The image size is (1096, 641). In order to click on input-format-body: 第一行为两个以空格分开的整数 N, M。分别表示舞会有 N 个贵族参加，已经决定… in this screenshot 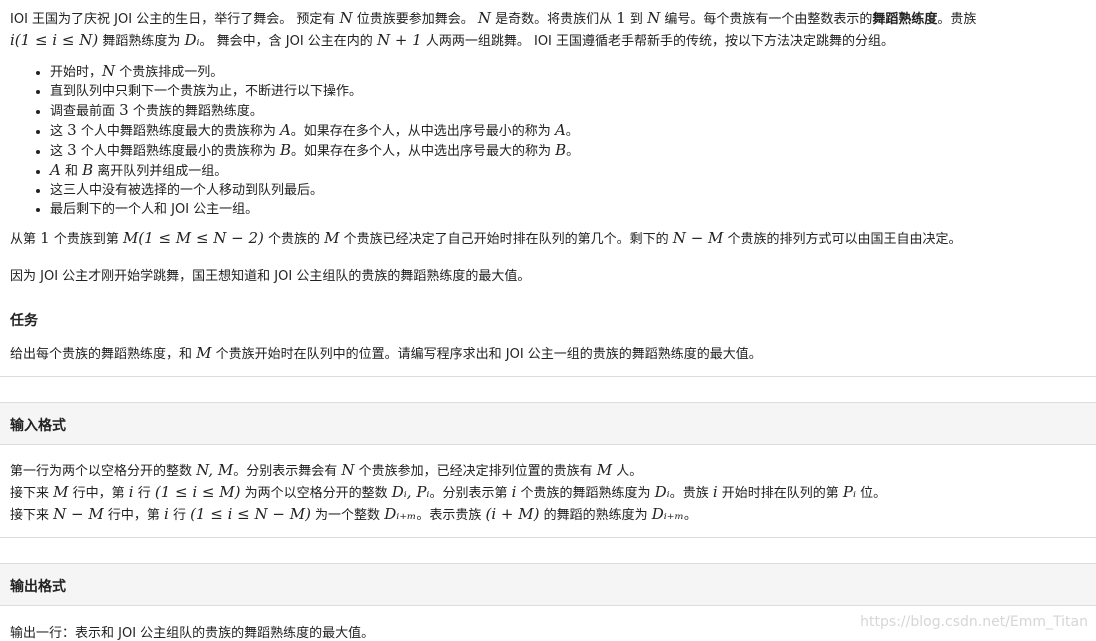, I will do `click(448, 492)`.